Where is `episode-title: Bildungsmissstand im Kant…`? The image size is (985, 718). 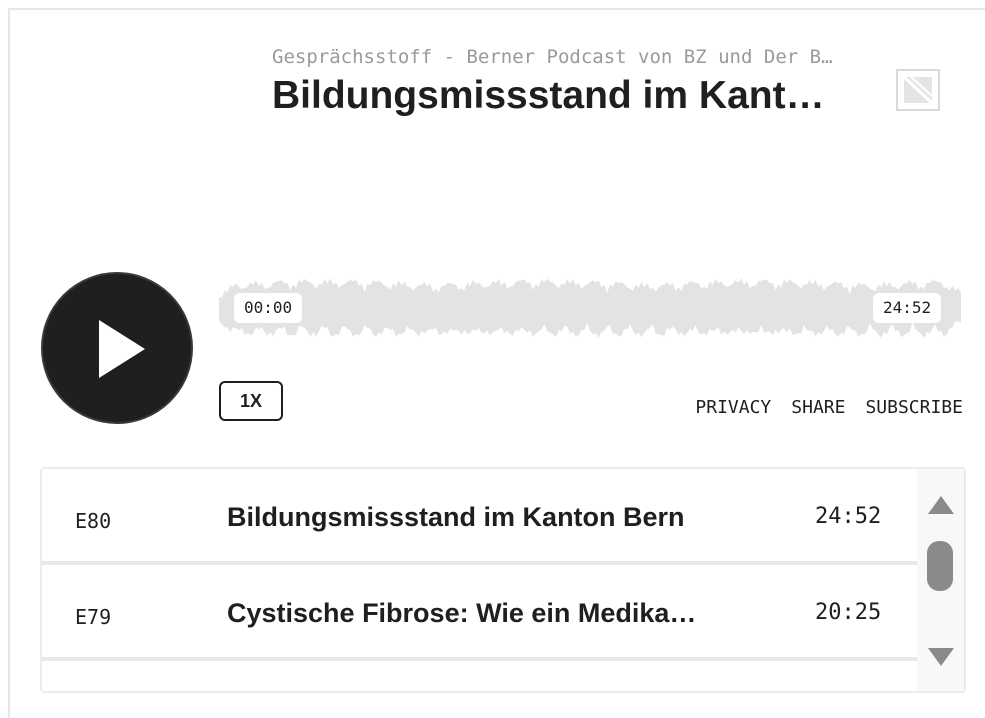
episode-title: Bildungsmissstand im Kant… is located at coordinates (548, 95).